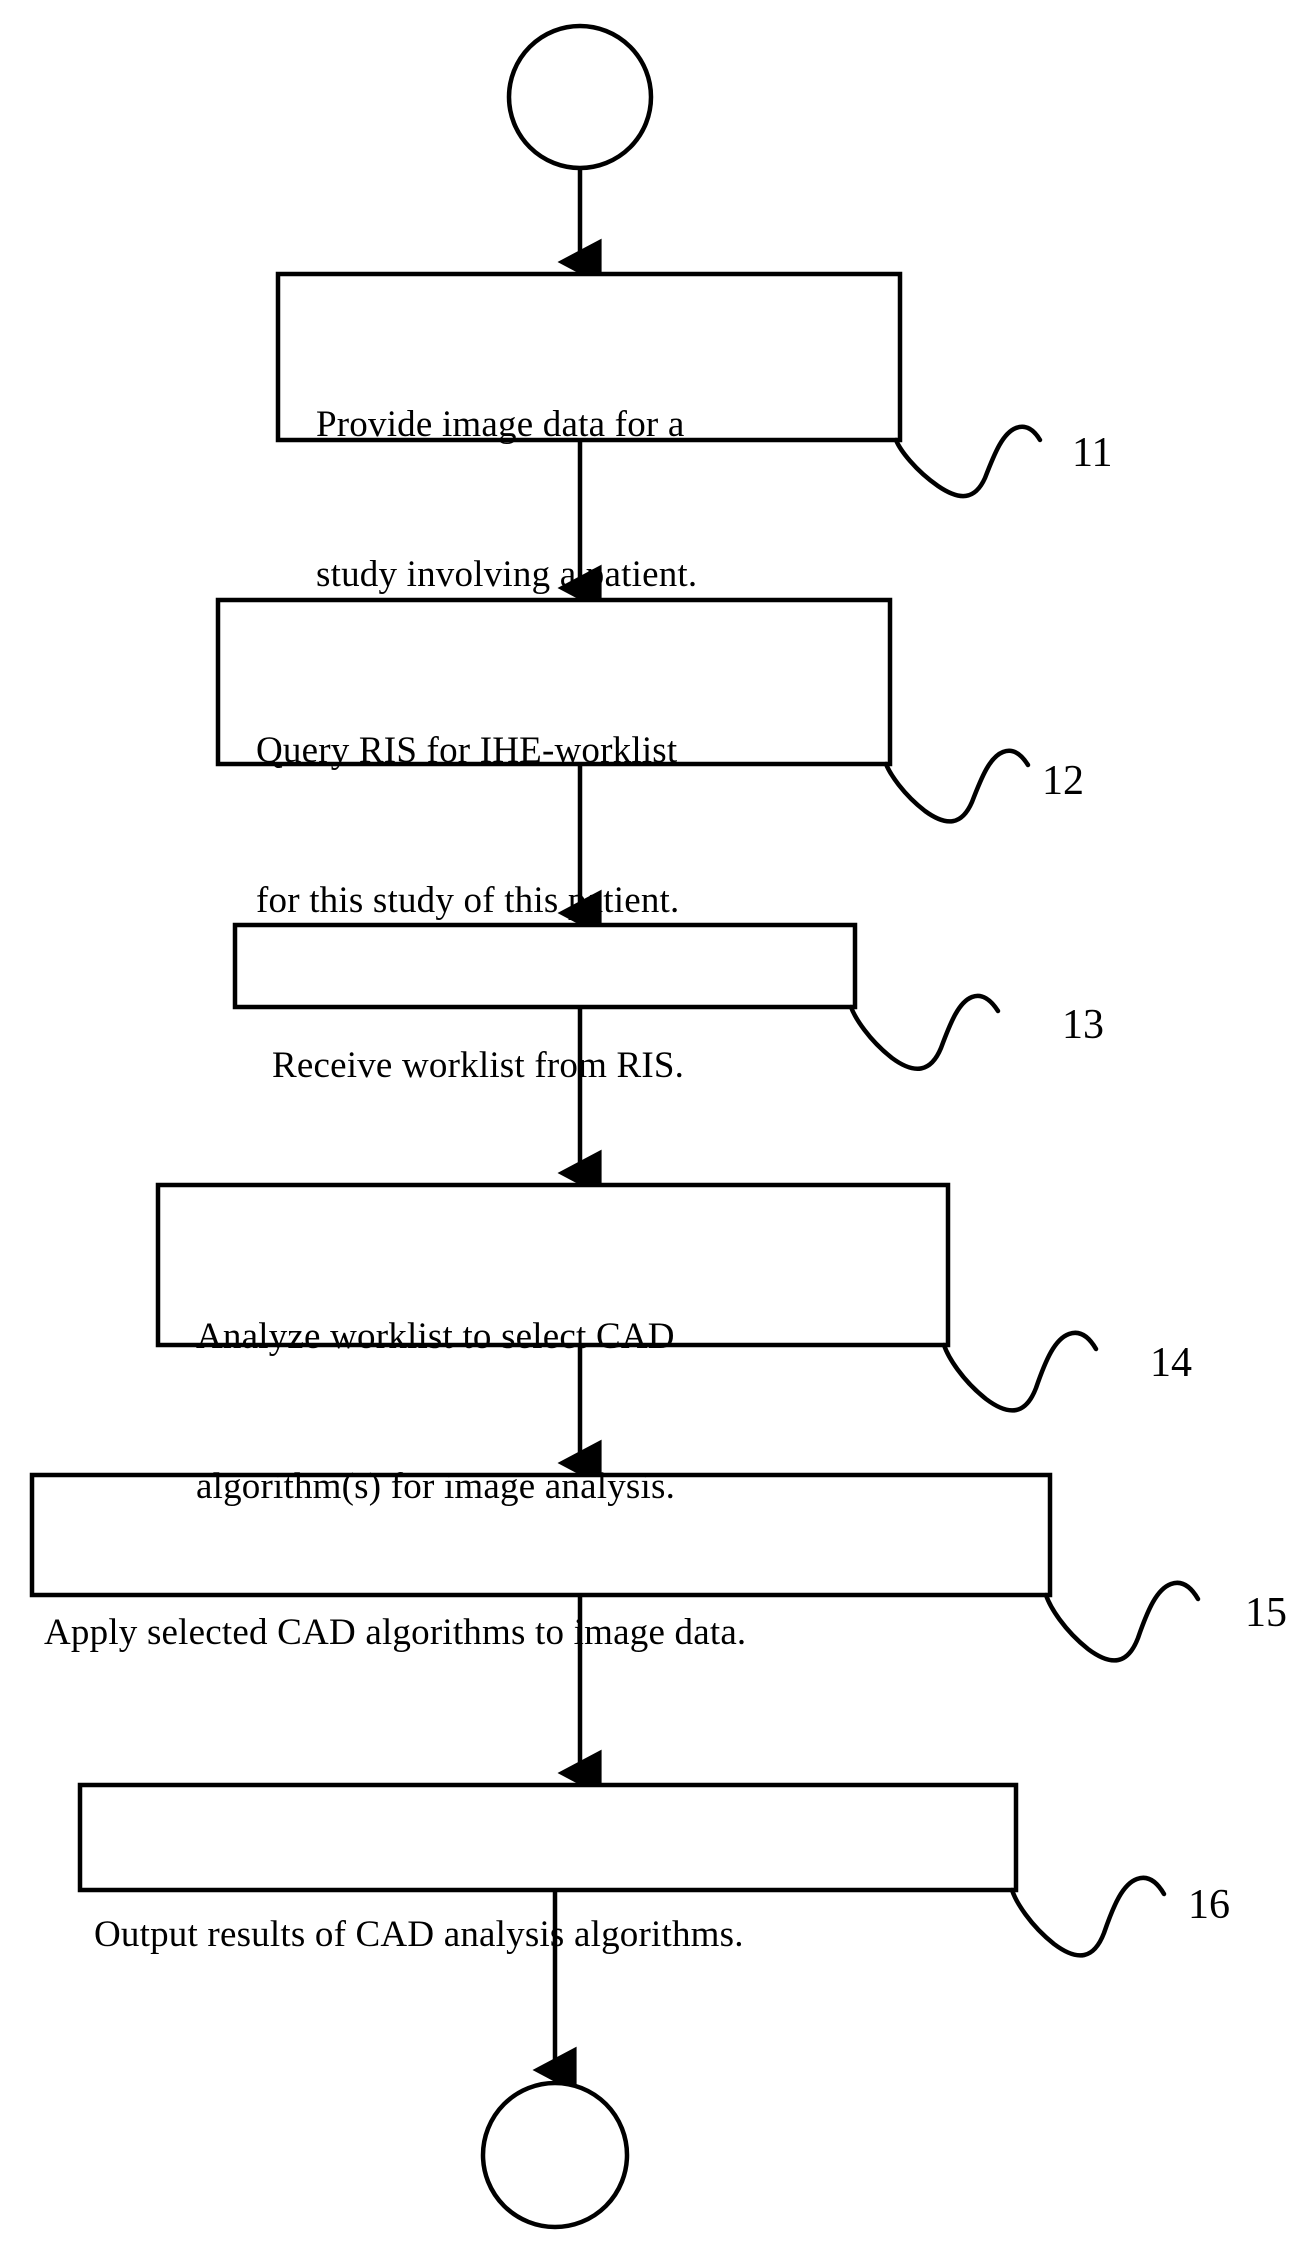  Describe the element at coordinates (1171, 1363) in the screenshot. I see `reference-number-14: 14` at that location.